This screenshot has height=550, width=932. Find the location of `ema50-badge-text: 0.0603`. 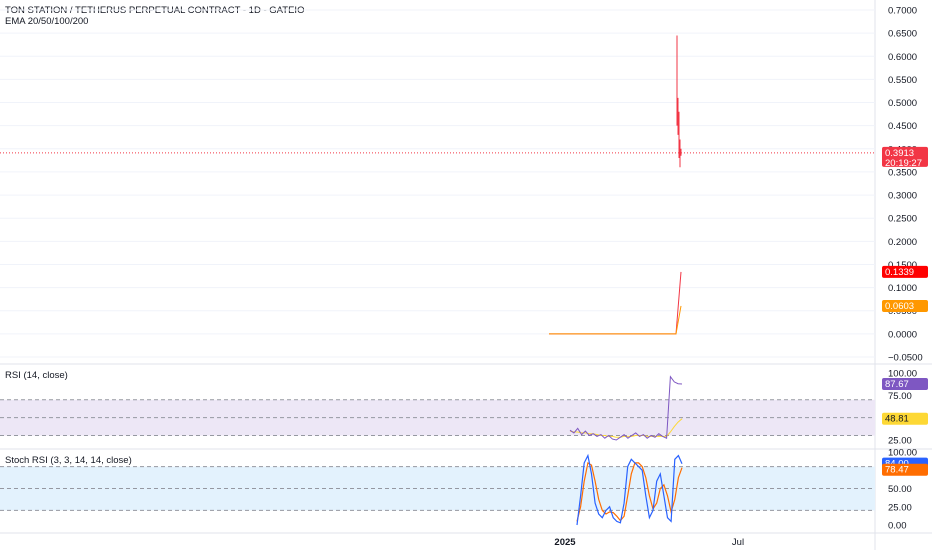

ema50-badge-text: 0.0603 is located at coordinates (899, 306).